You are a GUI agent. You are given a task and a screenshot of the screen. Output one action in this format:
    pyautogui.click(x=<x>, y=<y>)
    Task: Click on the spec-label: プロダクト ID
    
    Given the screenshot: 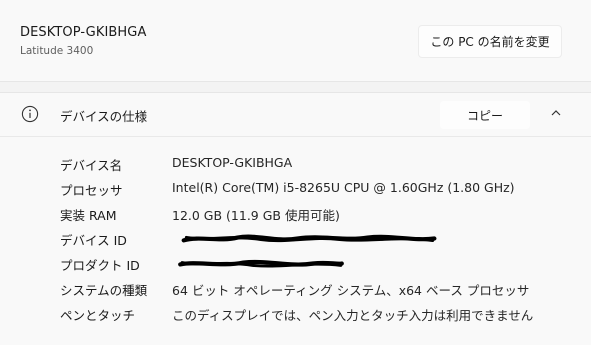 What is the action you would take?
    pyautogui.click(x=100, y=265)
    